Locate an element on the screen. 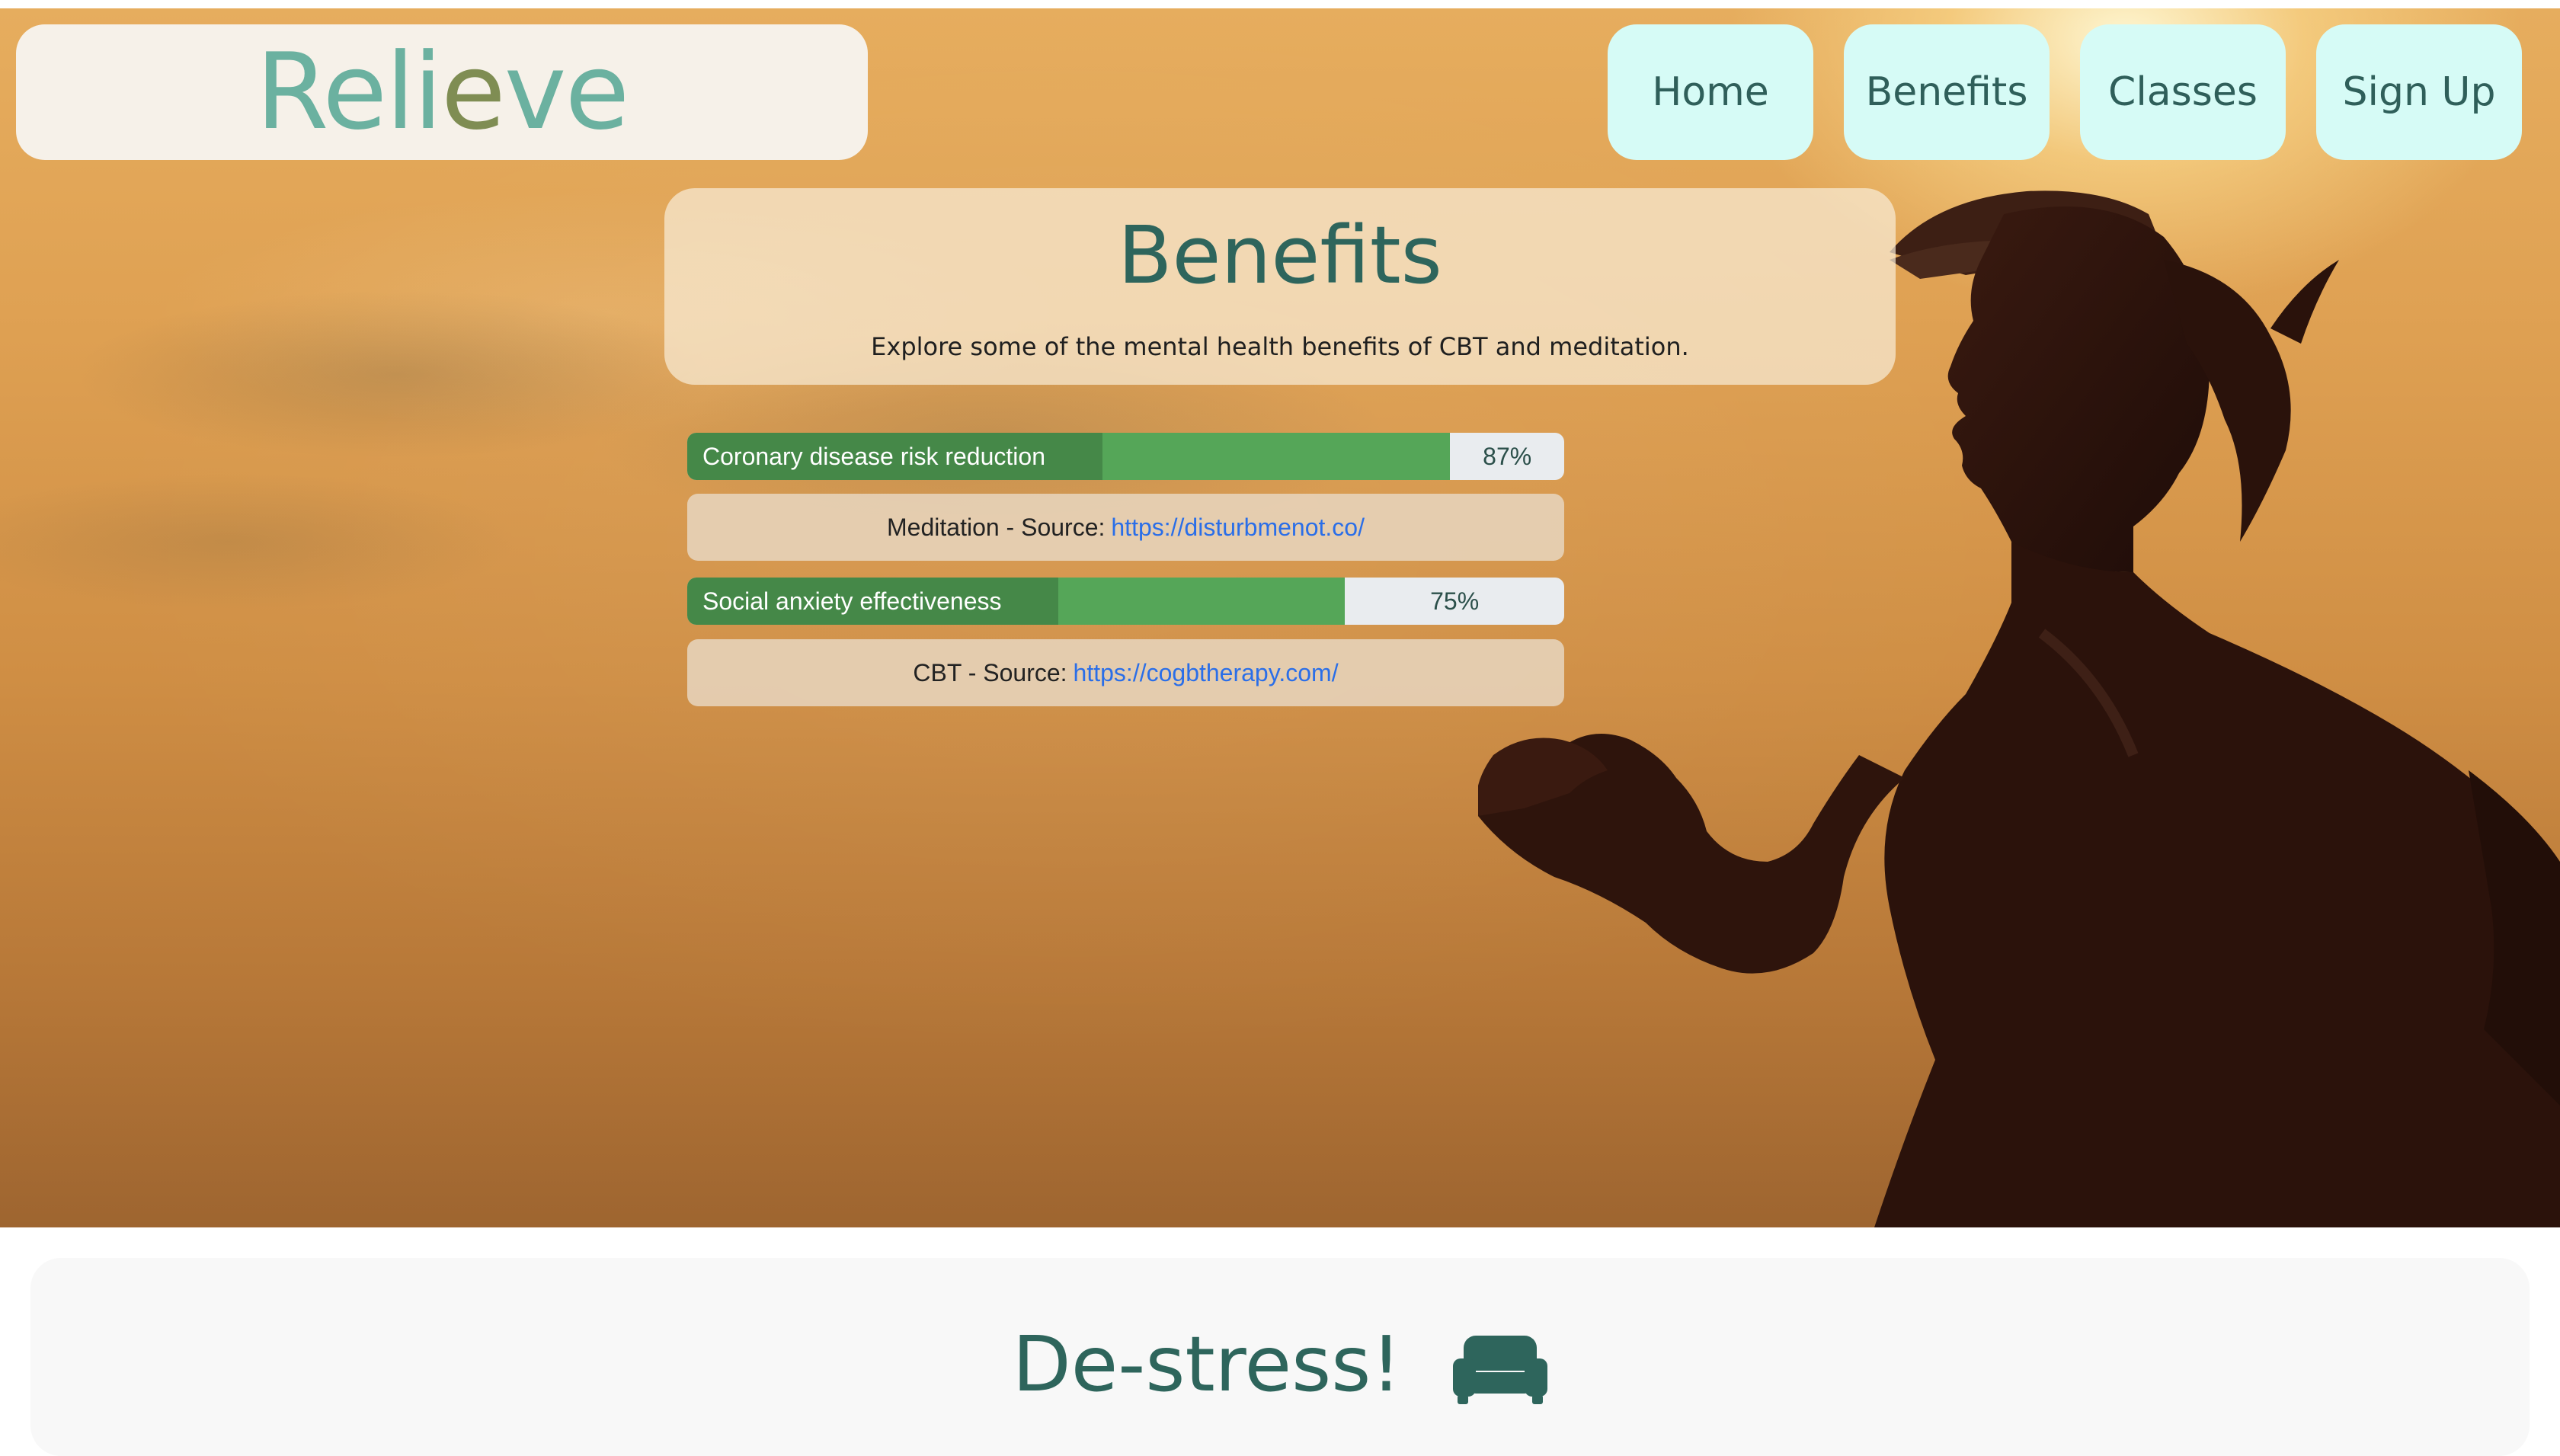 Image resolution: width=2560 pixels, height=1456 pixels. benefits-title: Benefits is located at coordinates (1280, 255).